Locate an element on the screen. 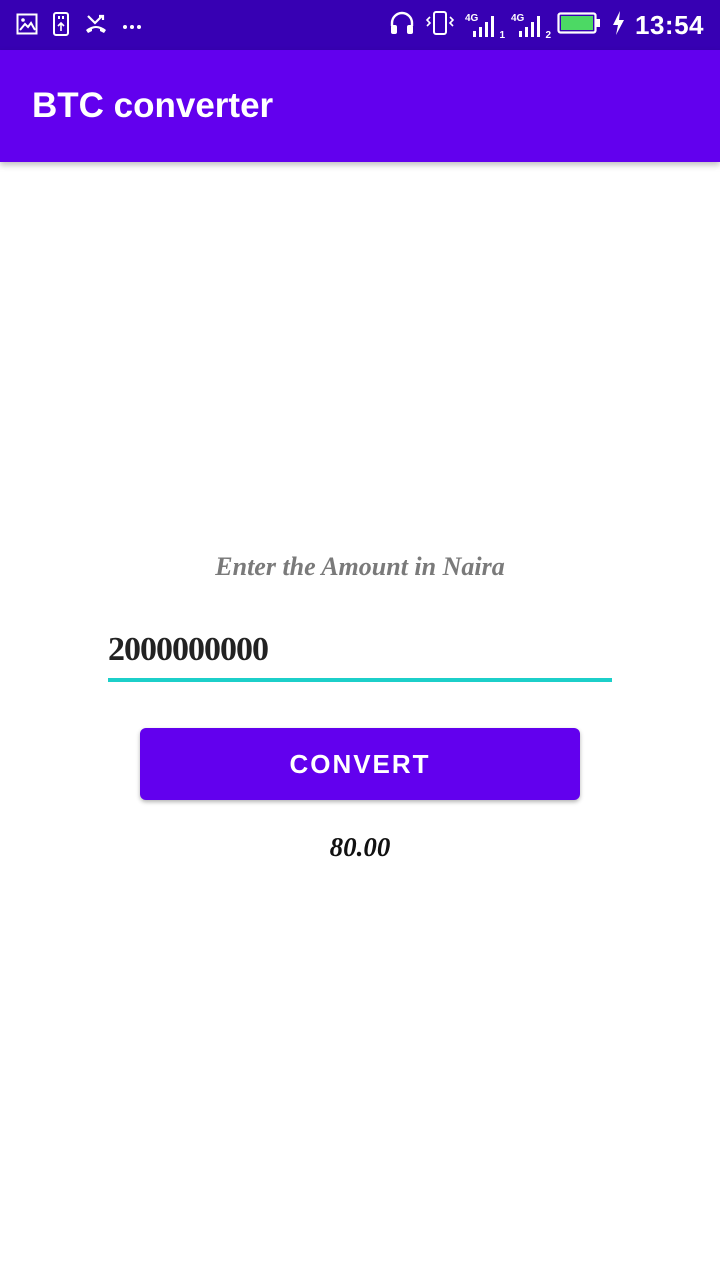  charging-icon is located at coordinates (618, 25).